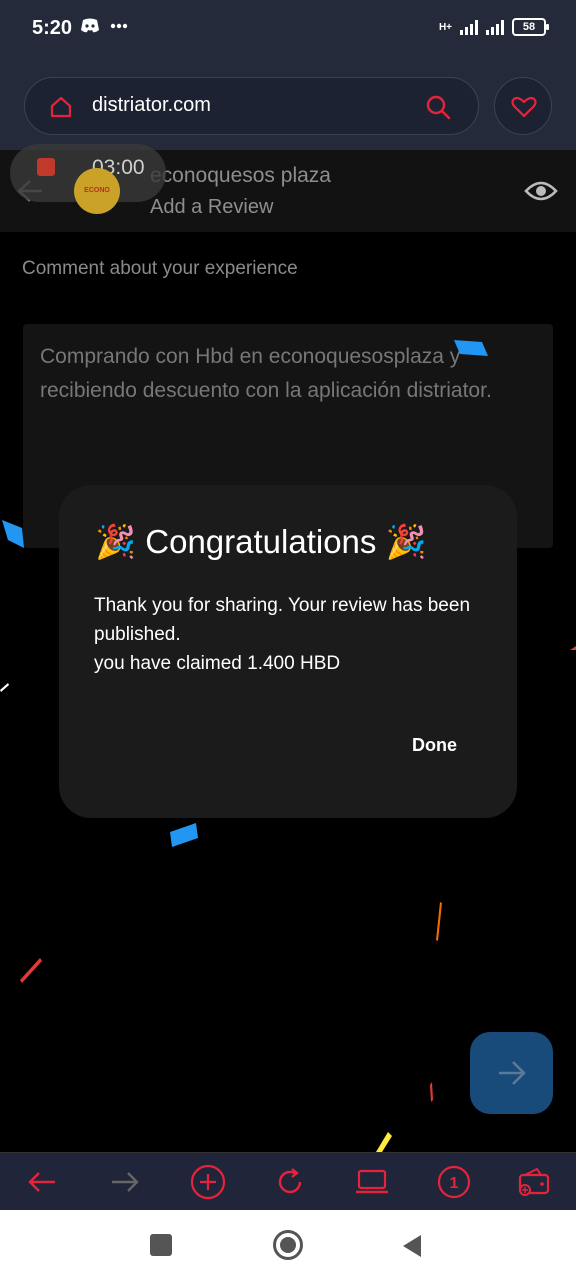 The height and width of the screenshot is (1280, 576). What do you see at coordinates (469, 27) in the screenshot?
I see `signal-icon` at bounding box center [469, 27].